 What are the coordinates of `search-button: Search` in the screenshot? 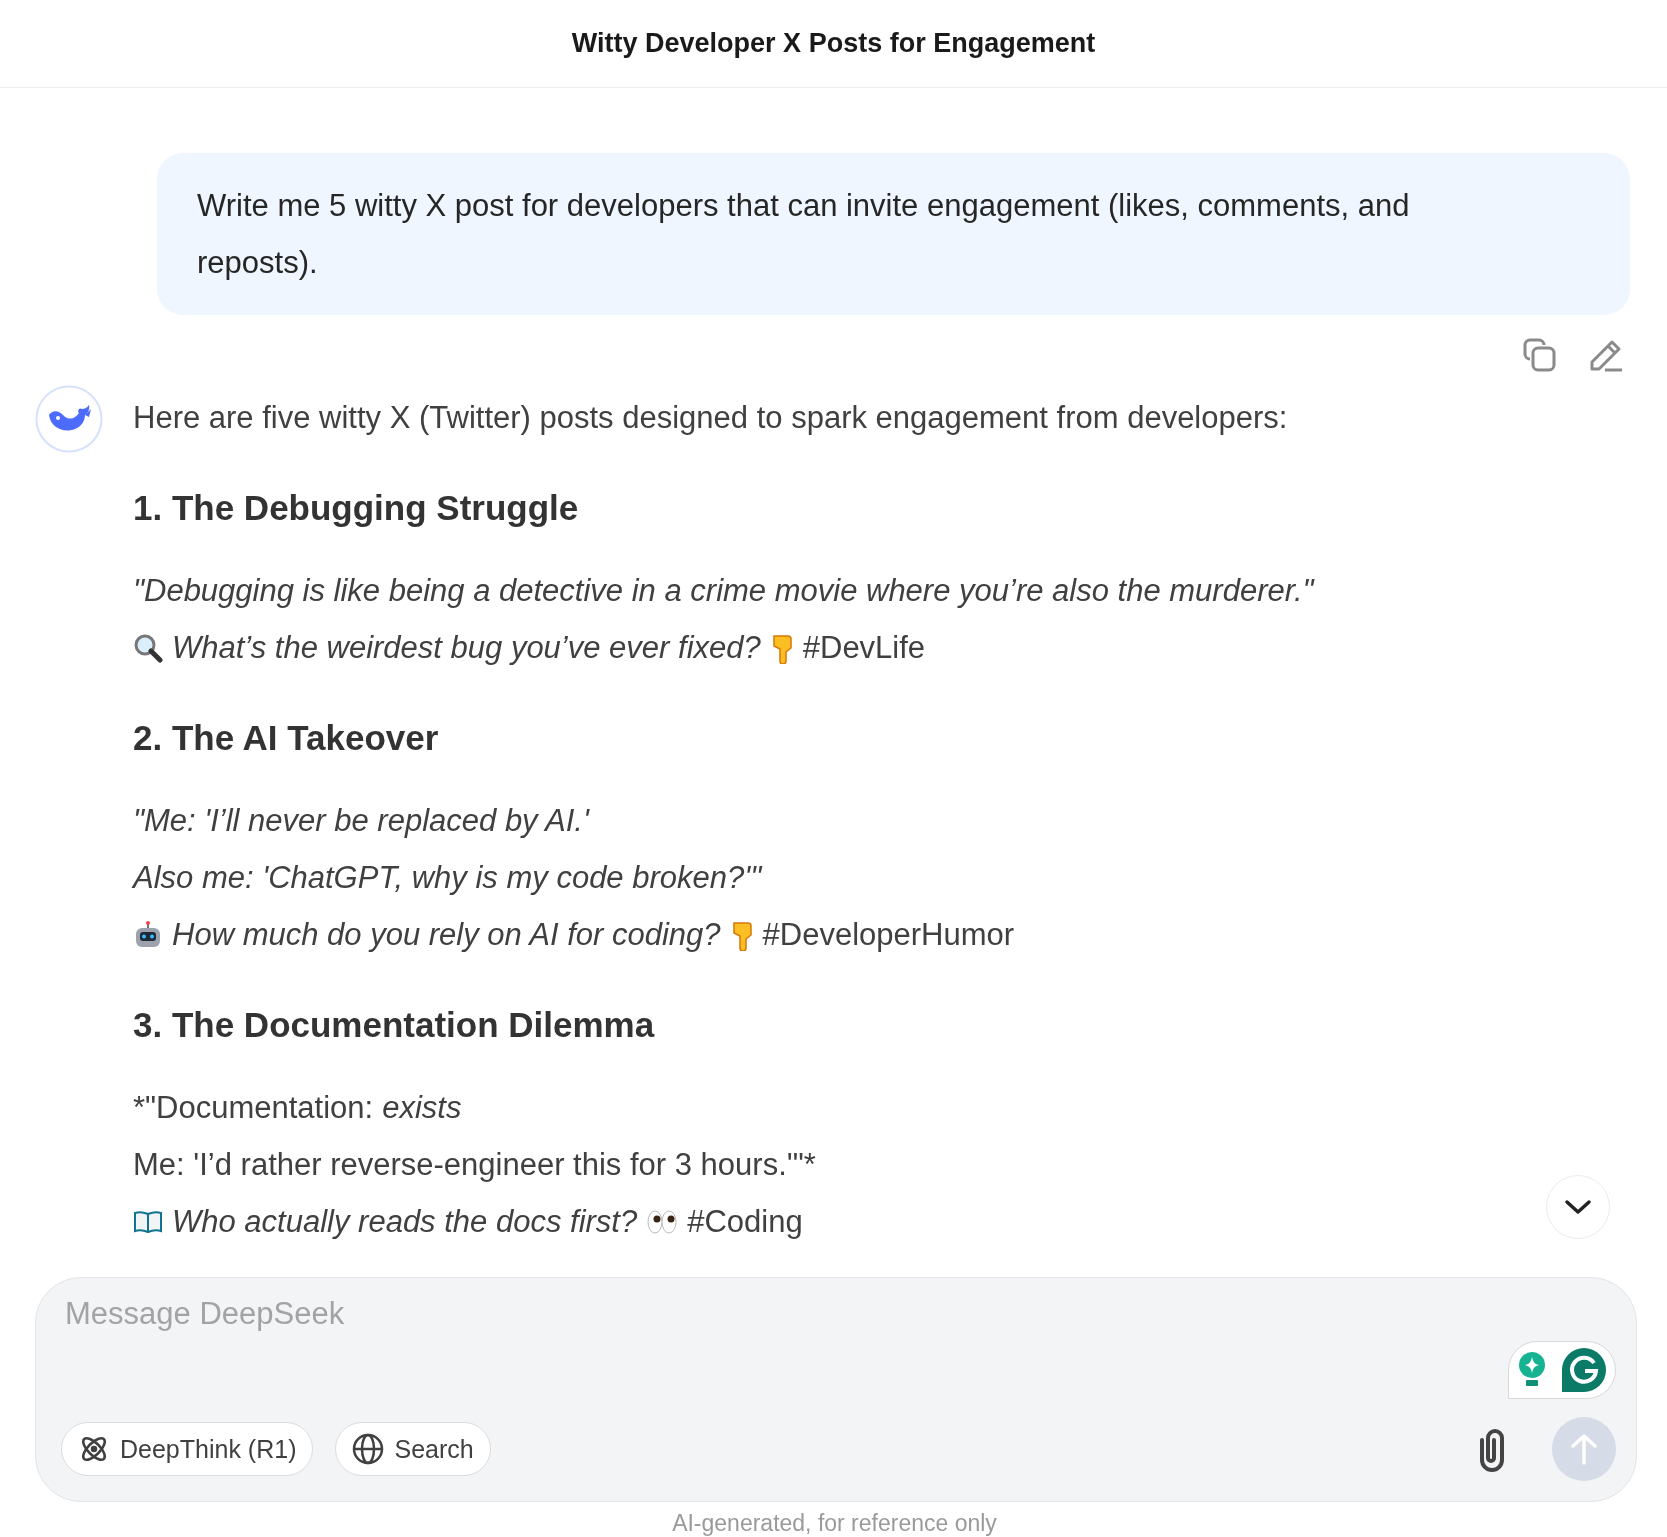 It's located at (413, 1449).